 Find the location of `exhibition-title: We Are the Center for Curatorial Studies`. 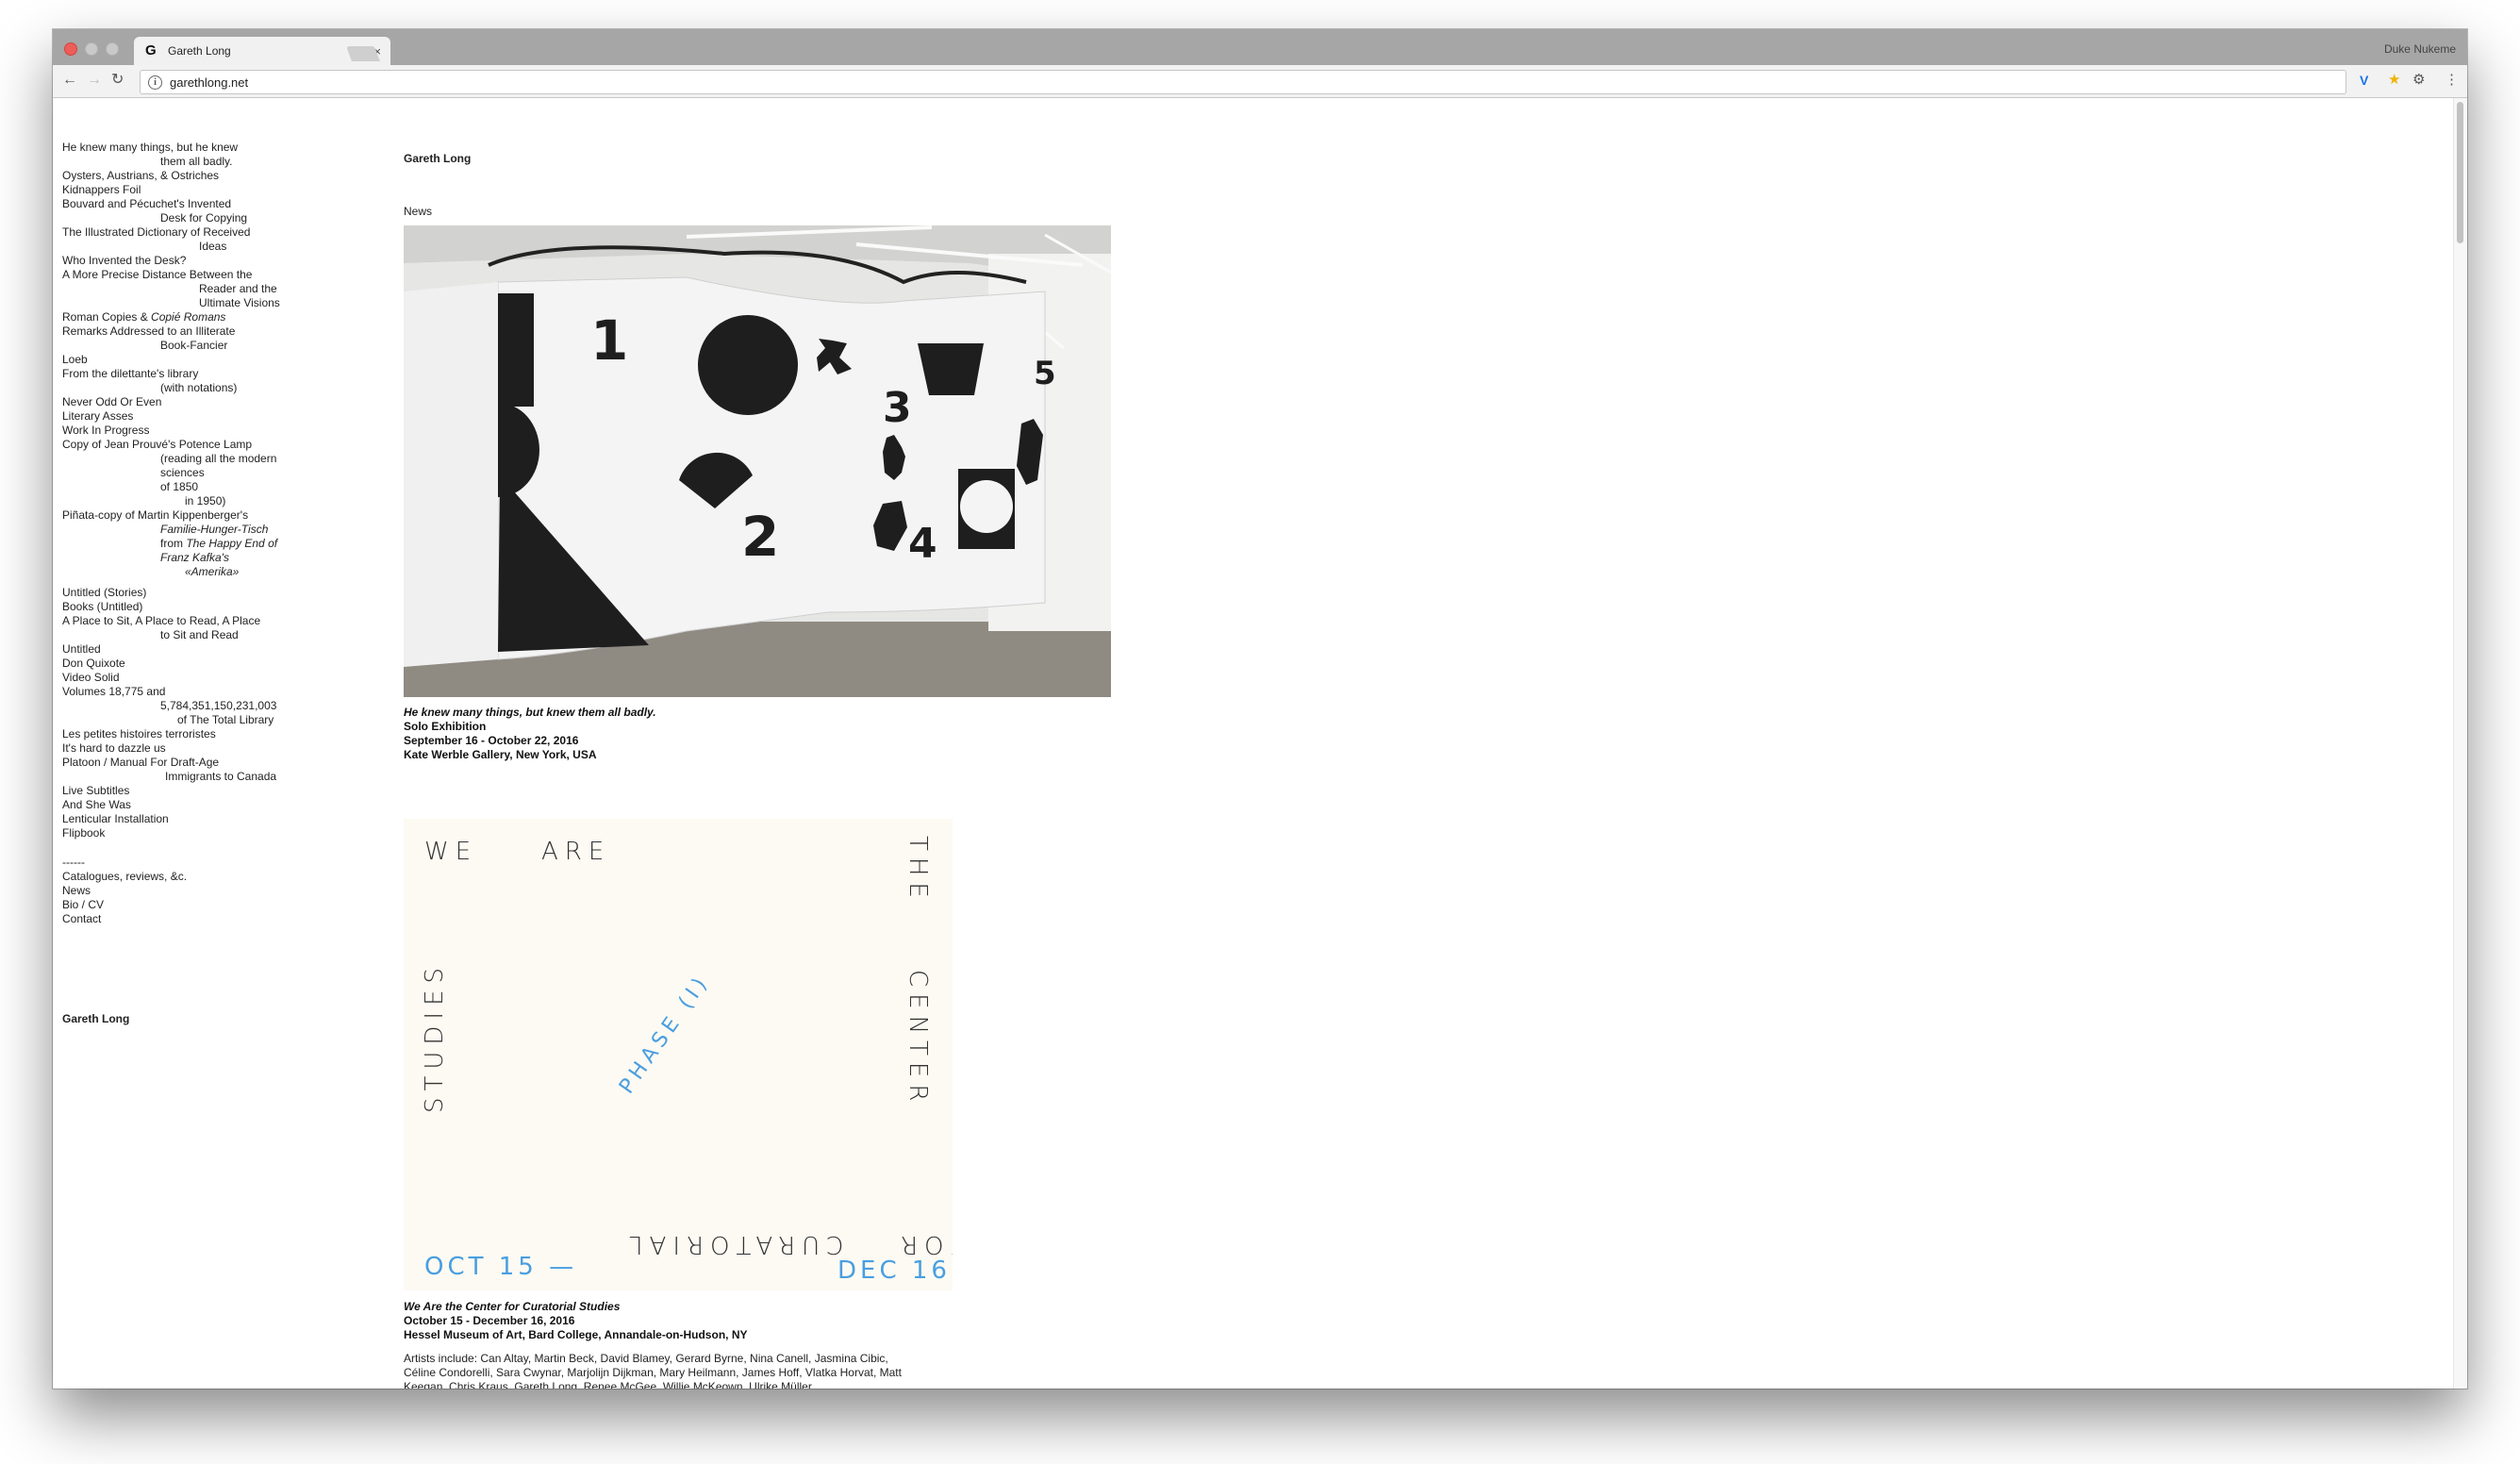

exhibition-title: We Are the Center for Curatorial Studies is located at coordinates (762, 1307).